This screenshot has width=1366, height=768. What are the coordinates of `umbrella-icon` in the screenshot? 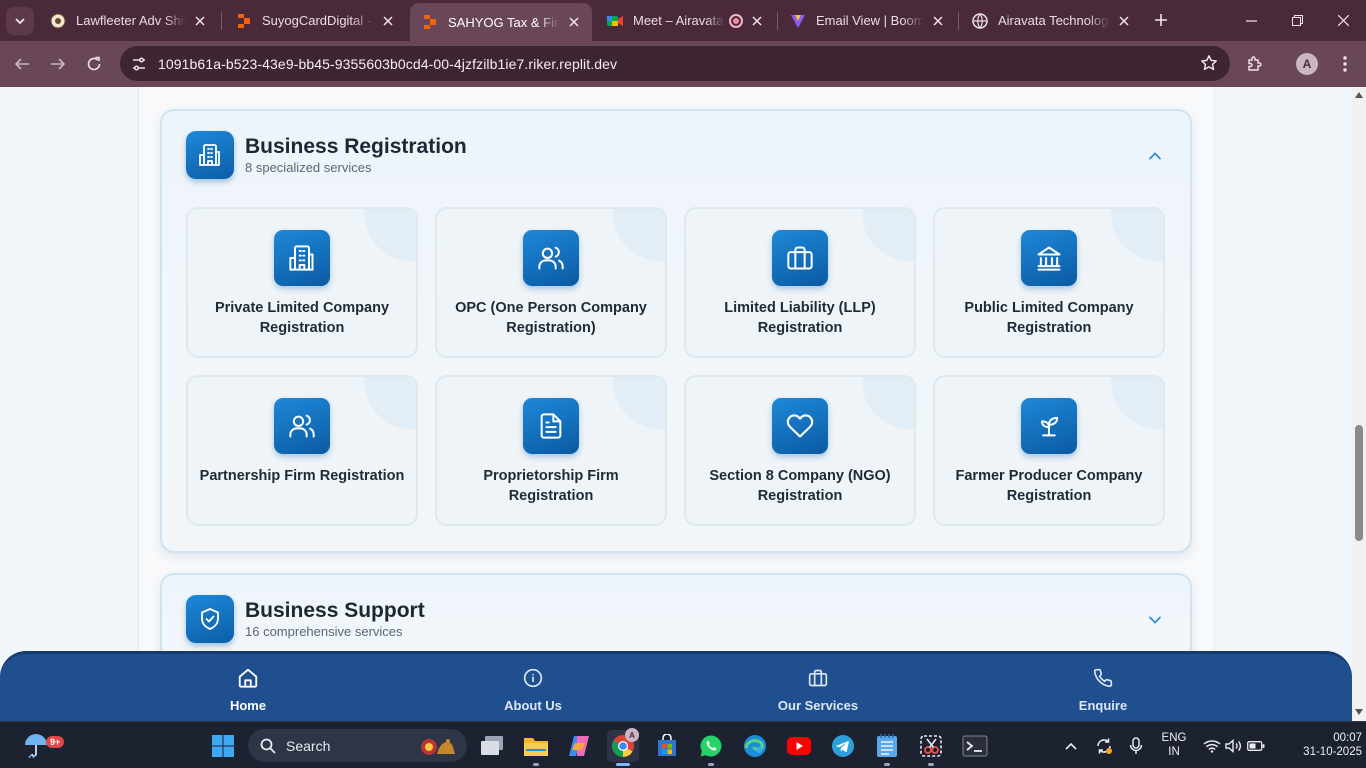 It's located at (36, 746).